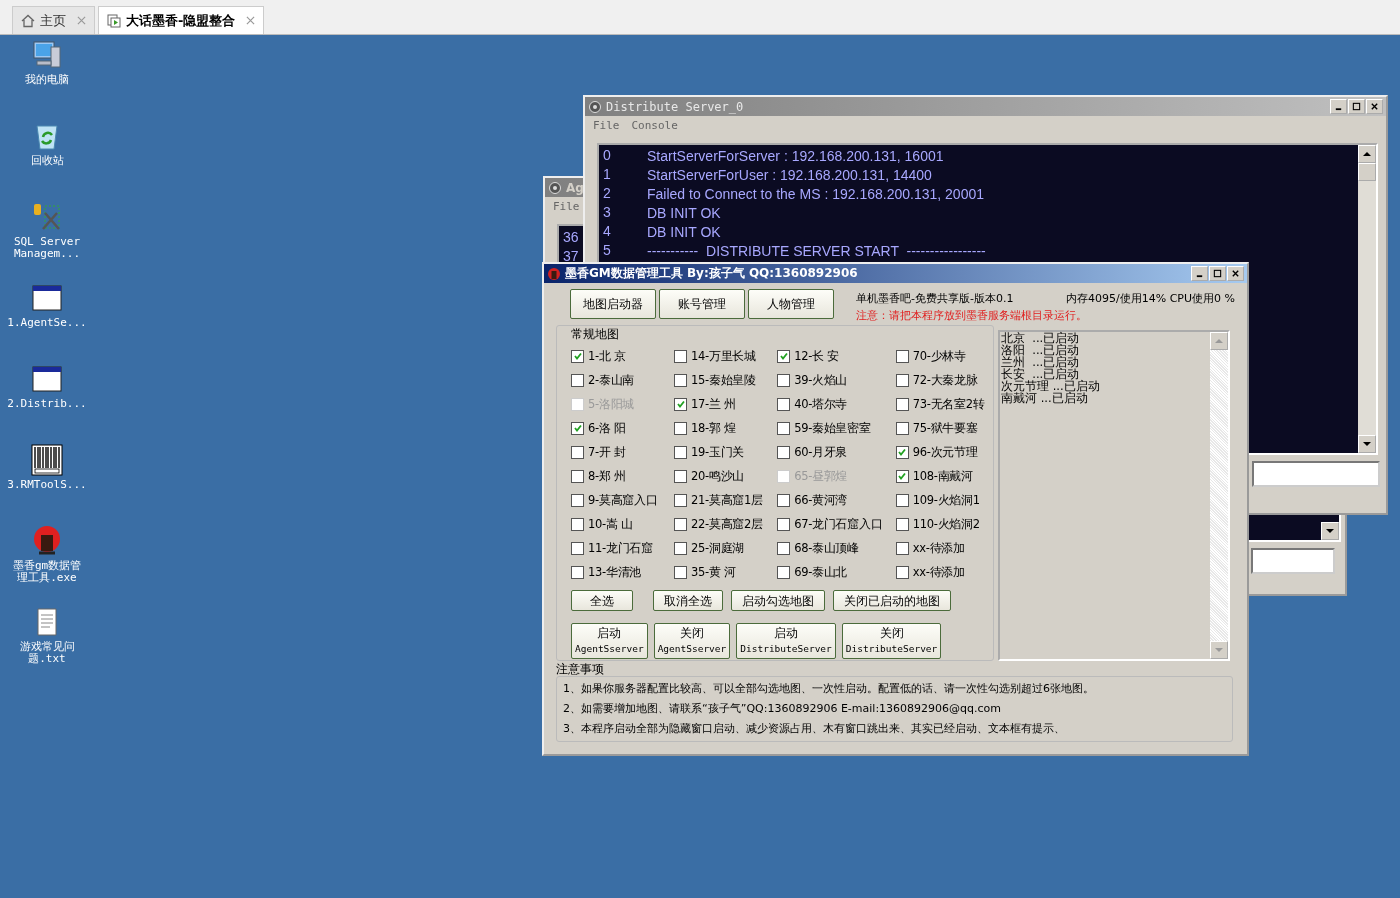  Describe the element at coordinates (713, 404) in the screenshot. I see `checkbox-label: 17-兰 州` at that location.